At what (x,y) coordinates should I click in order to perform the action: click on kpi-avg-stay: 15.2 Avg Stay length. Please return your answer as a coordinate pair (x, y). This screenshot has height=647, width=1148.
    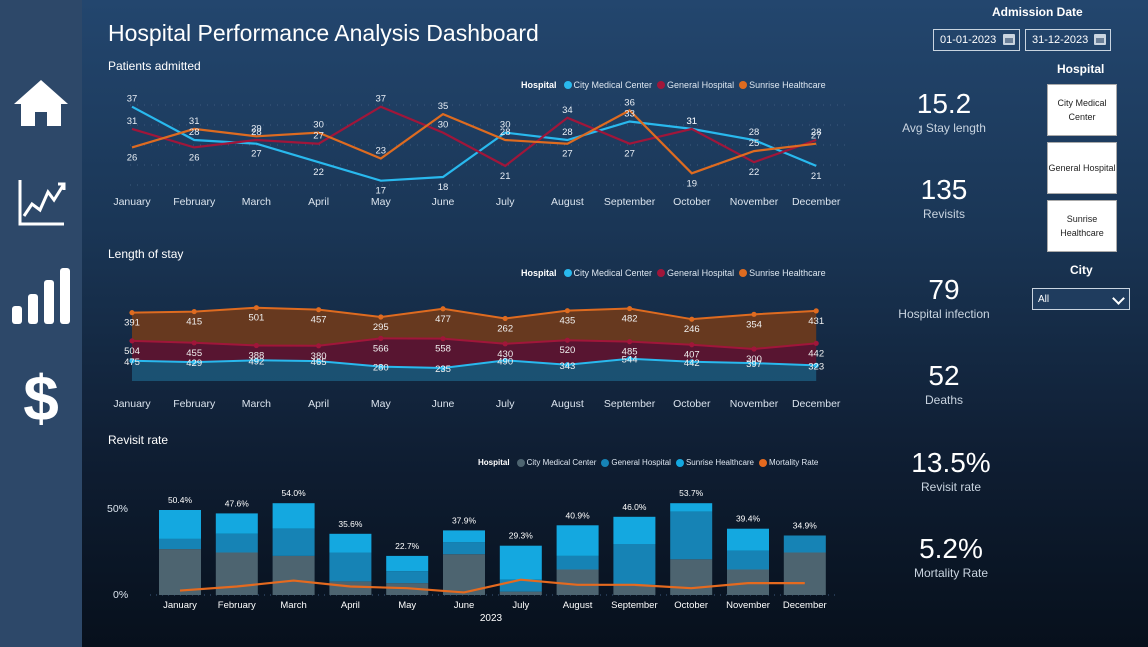
    Looking at the image, I should click on (944, 111).